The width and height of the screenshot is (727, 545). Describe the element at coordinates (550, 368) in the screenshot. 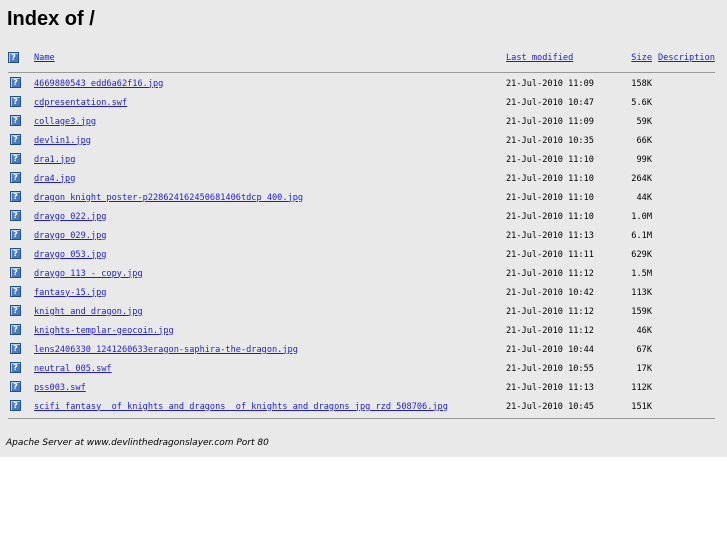

I see `file-modified-cell: 21-Jul-2010 10:55` at that location.